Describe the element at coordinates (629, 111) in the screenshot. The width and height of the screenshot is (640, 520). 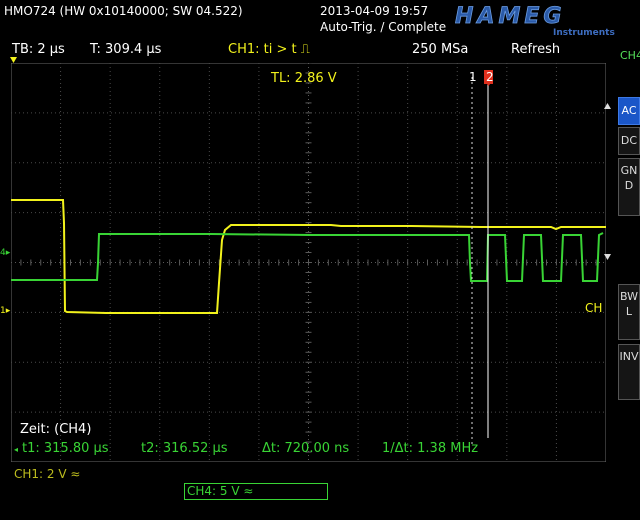
I see `coupling-ac-button: AC` at that location.